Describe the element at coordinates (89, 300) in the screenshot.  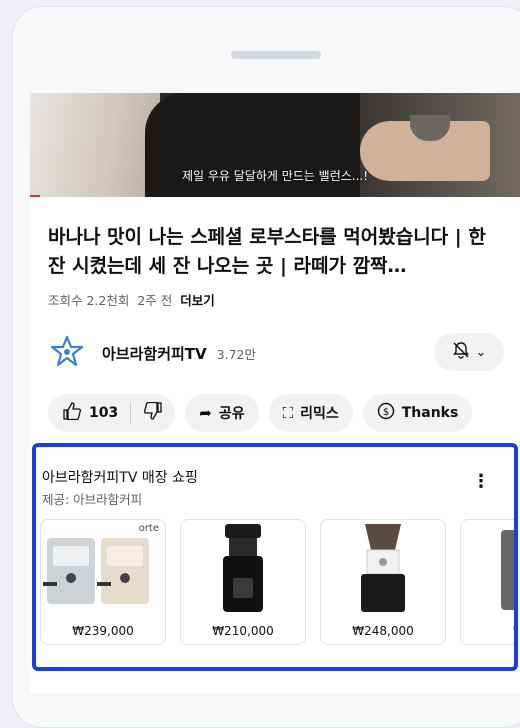
I see `view-count: 조회수 2.2천회` at that location.